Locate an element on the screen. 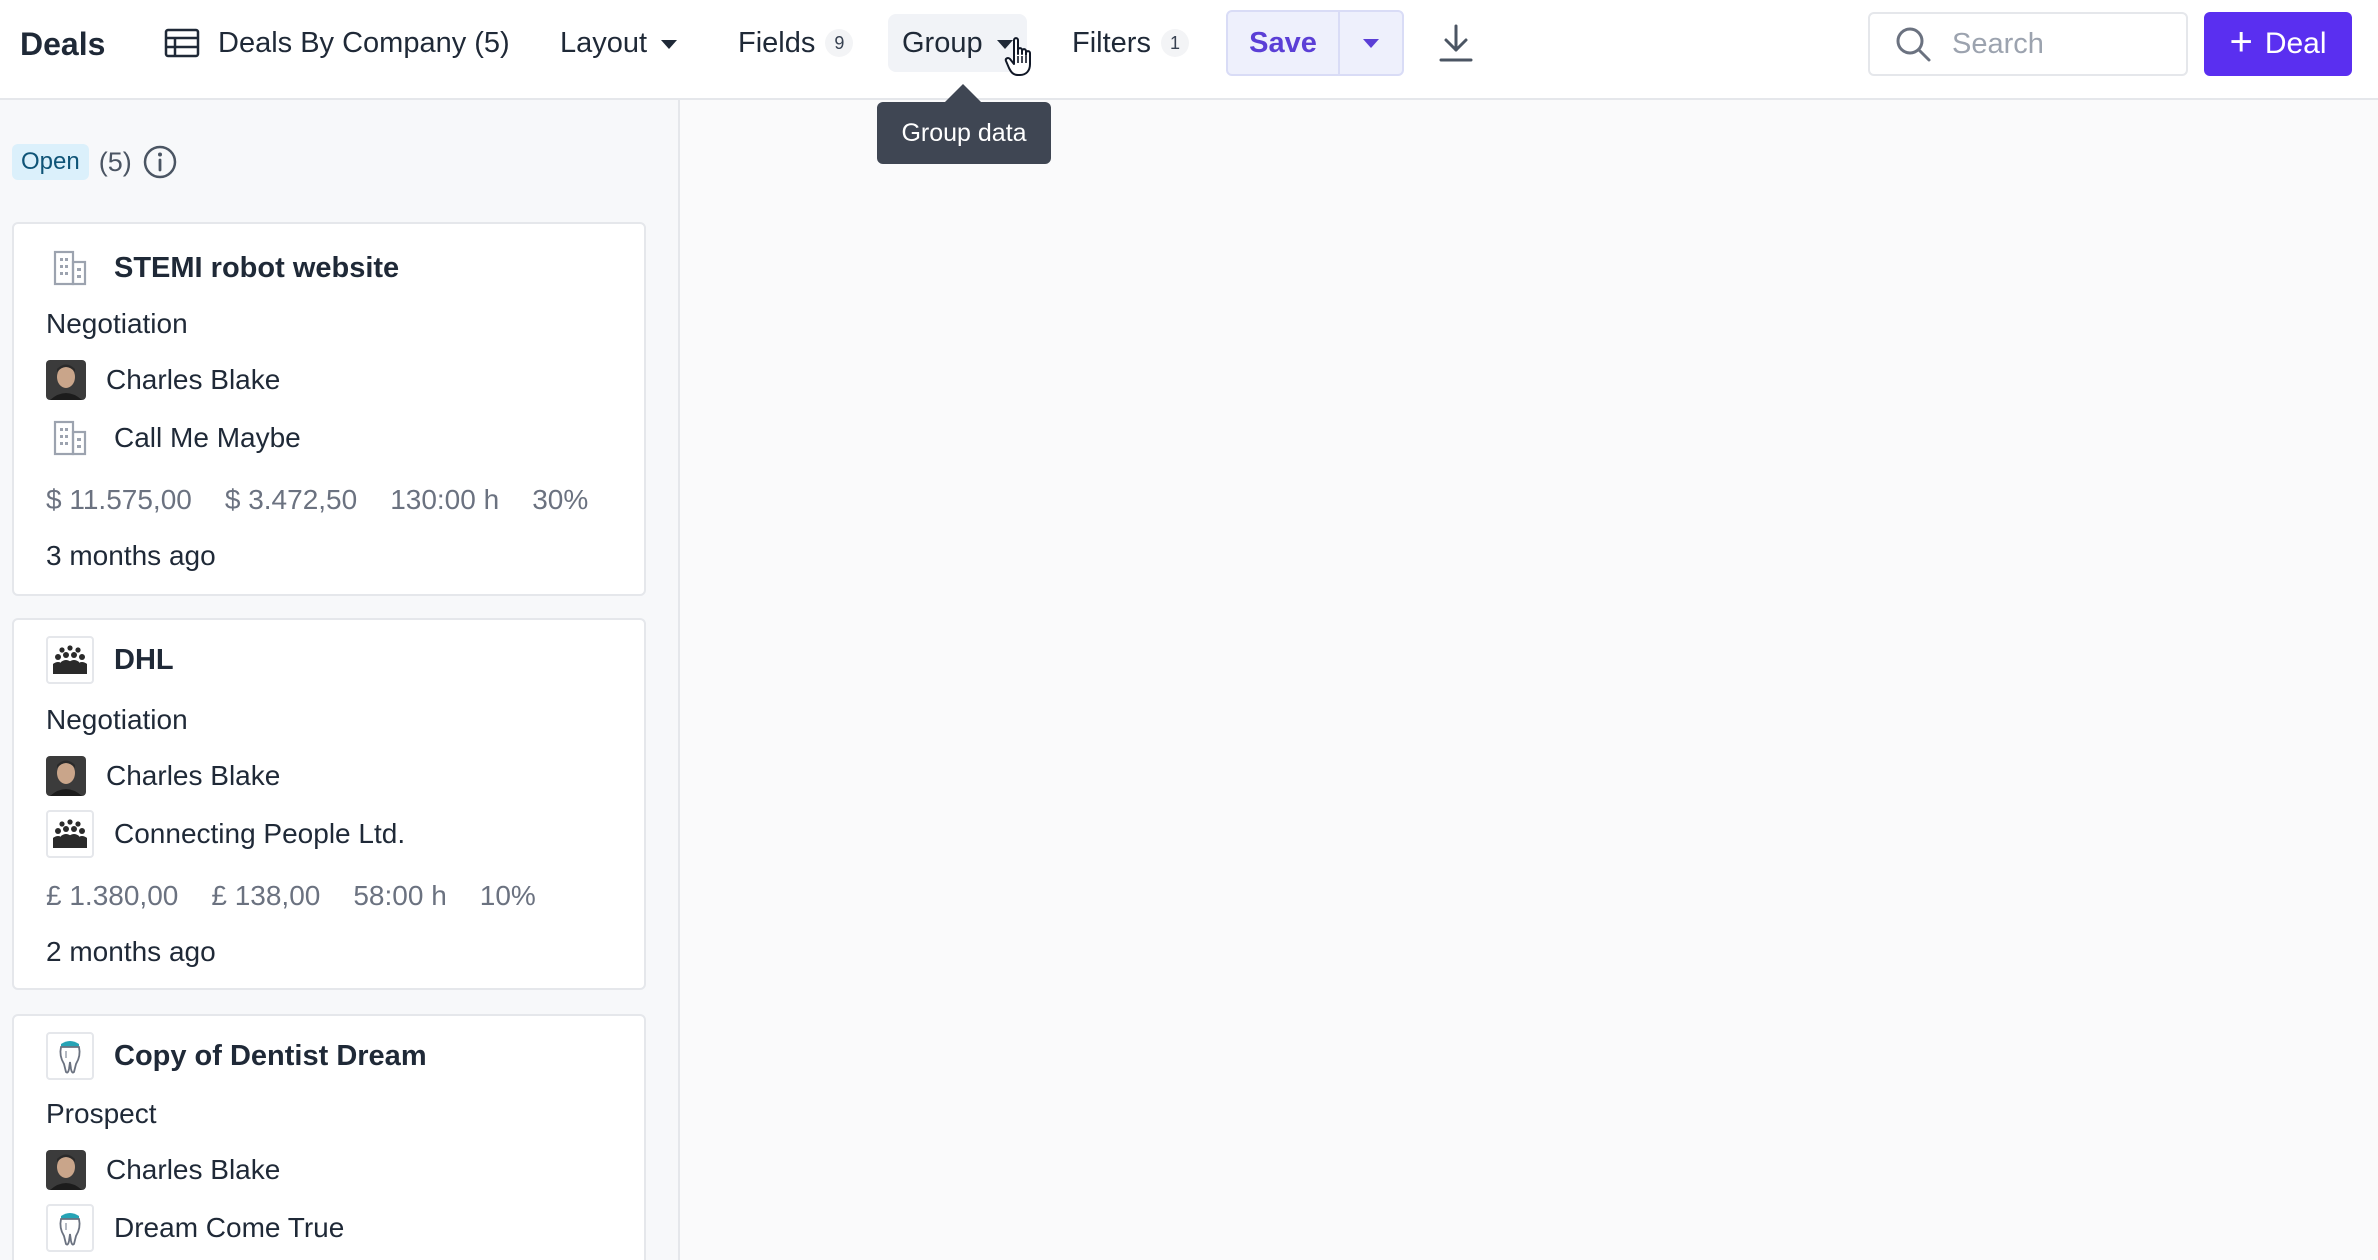 This screenshot has width=2378, height=1260. deal-weighted-value: $ 3.472,50 is located at coordinates (291, 499).